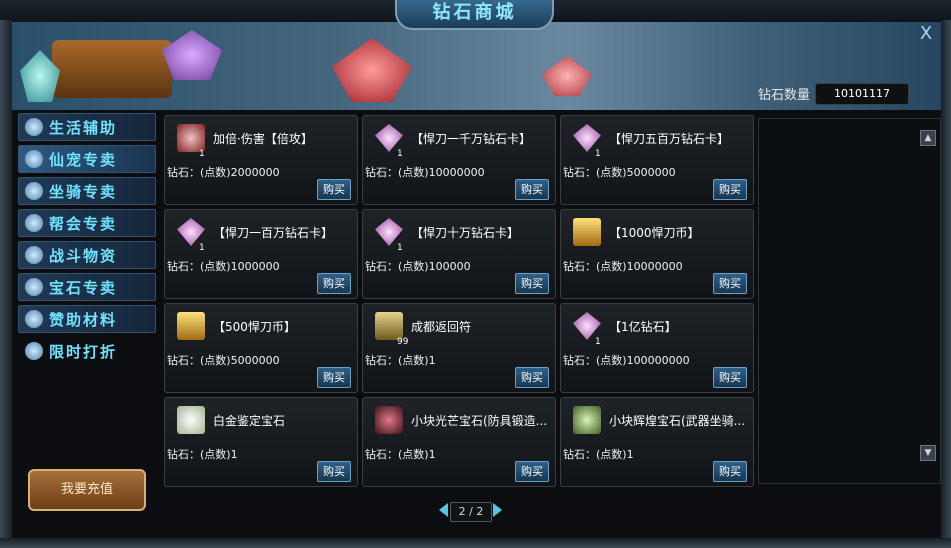  I want to click on item-name: 成都返回符, so click(441, 327).